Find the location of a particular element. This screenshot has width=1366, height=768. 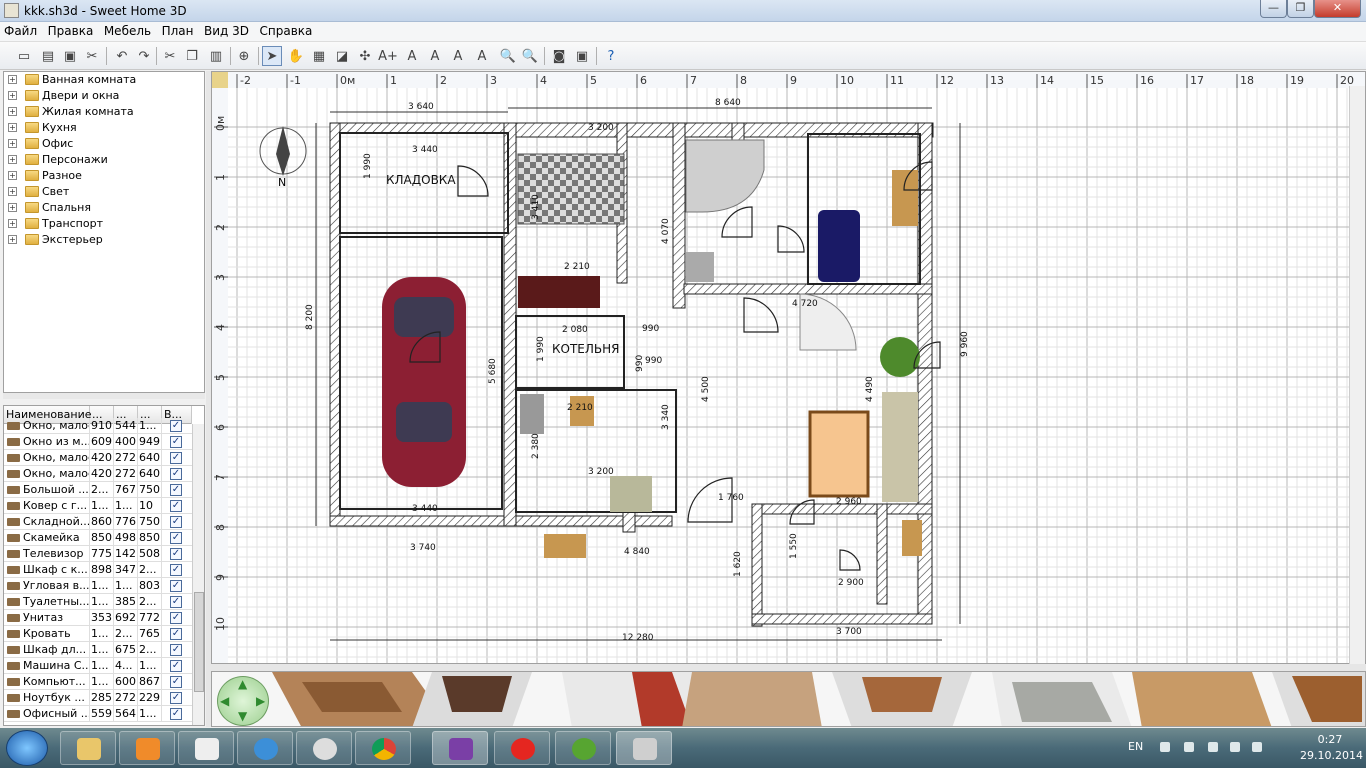

help-icon: ? is located at coordinates (611, 56).